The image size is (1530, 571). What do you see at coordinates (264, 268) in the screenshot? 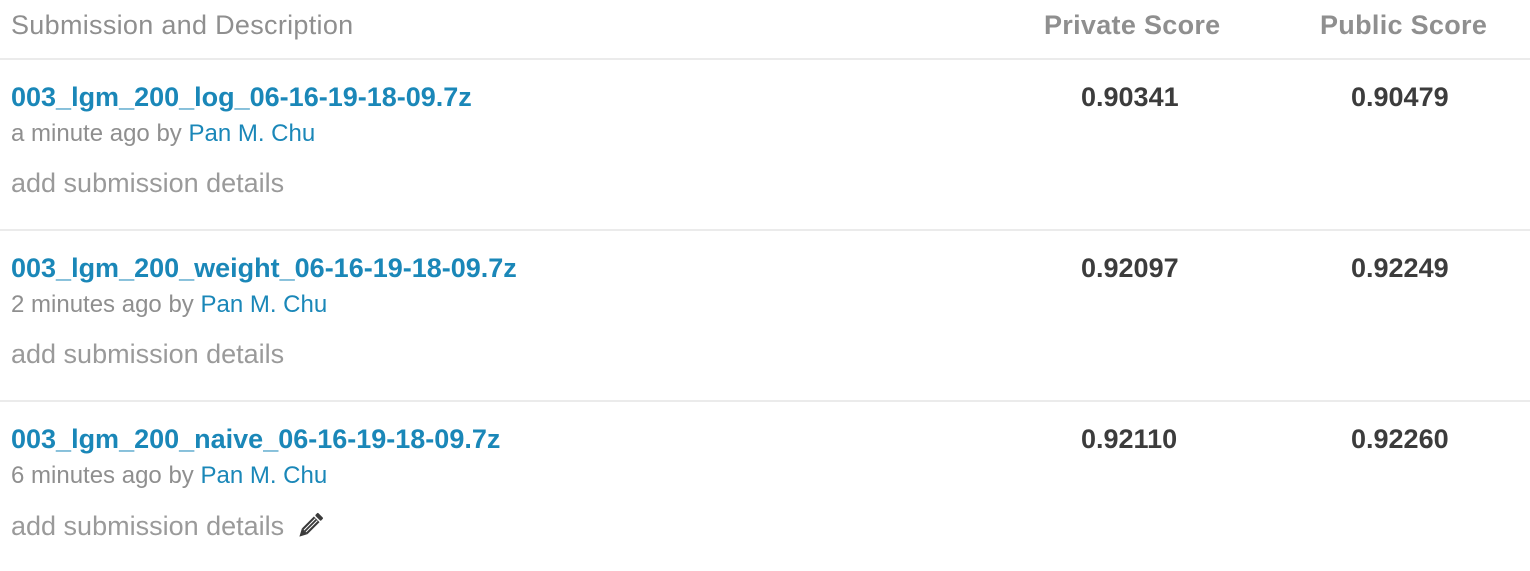
I see `submission-name-link: 003_lgm_200_weight_06-16-19-18-09.7z` at bounding box center [264, 268].